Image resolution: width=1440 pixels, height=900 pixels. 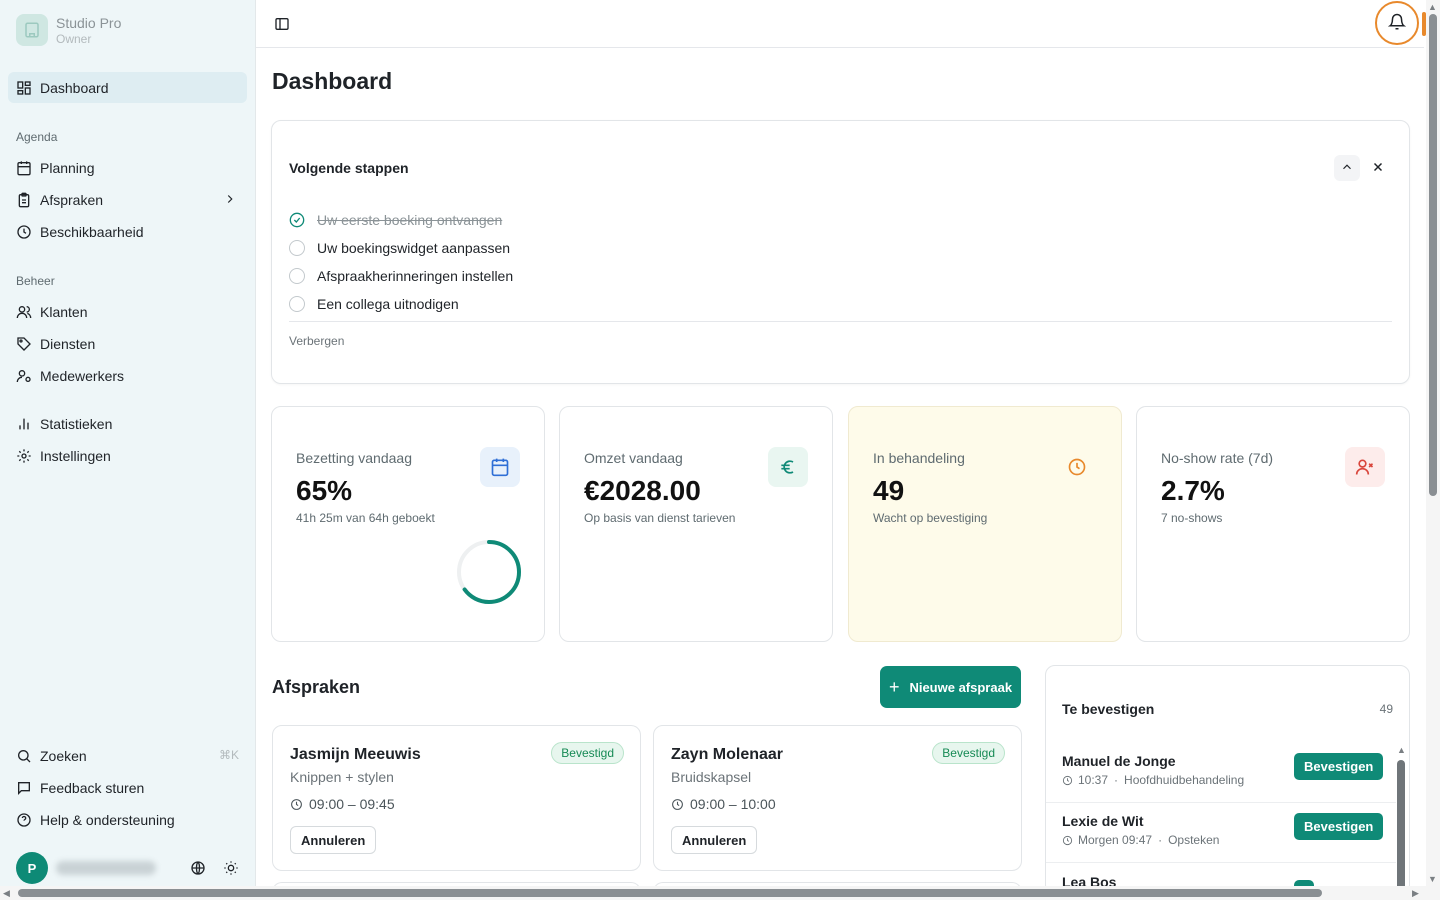 What do you see at coordinates (985, 524) in the screenshot?
I see `stat-card-pending: In behandeling 49 Wacht op bevestiging` at bounding box center [985, 524].